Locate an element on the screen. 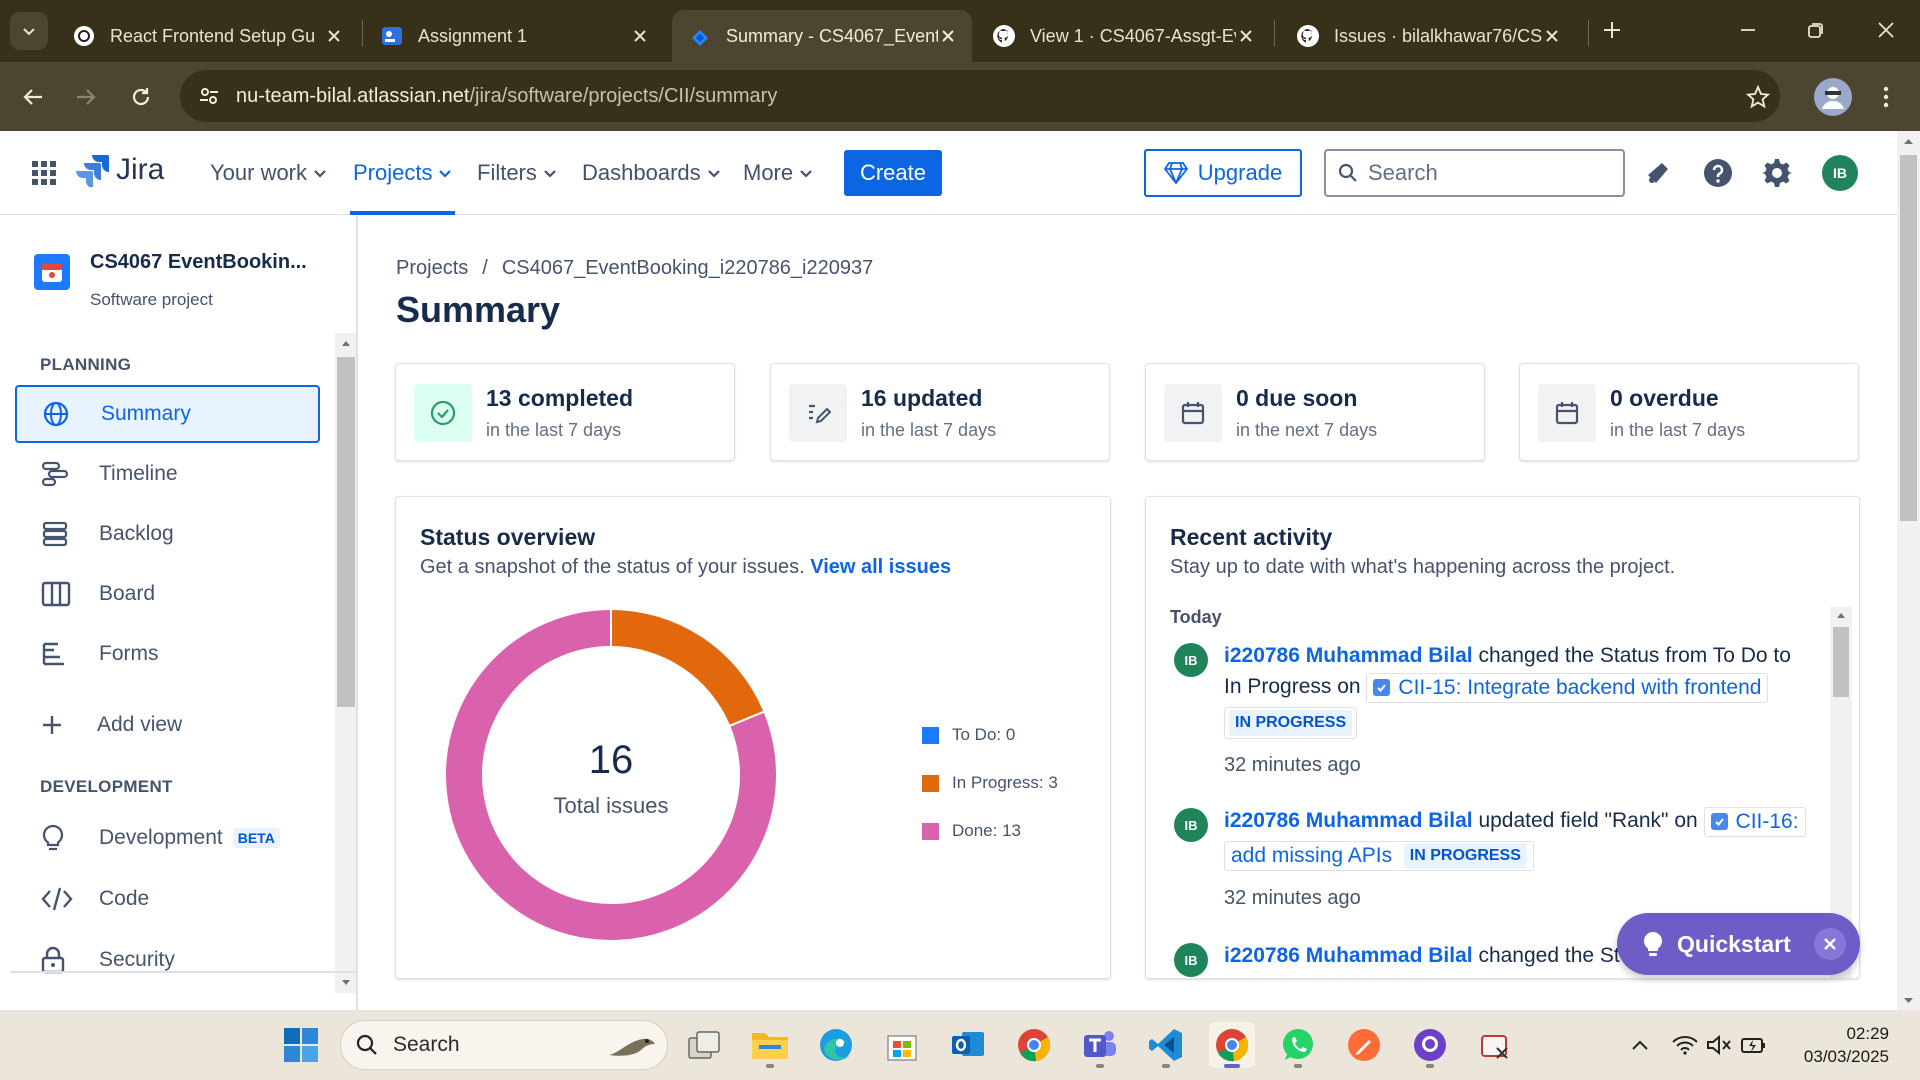  legend-item-in-progress: In Progress: 3 is located at coordinates (990, 783).